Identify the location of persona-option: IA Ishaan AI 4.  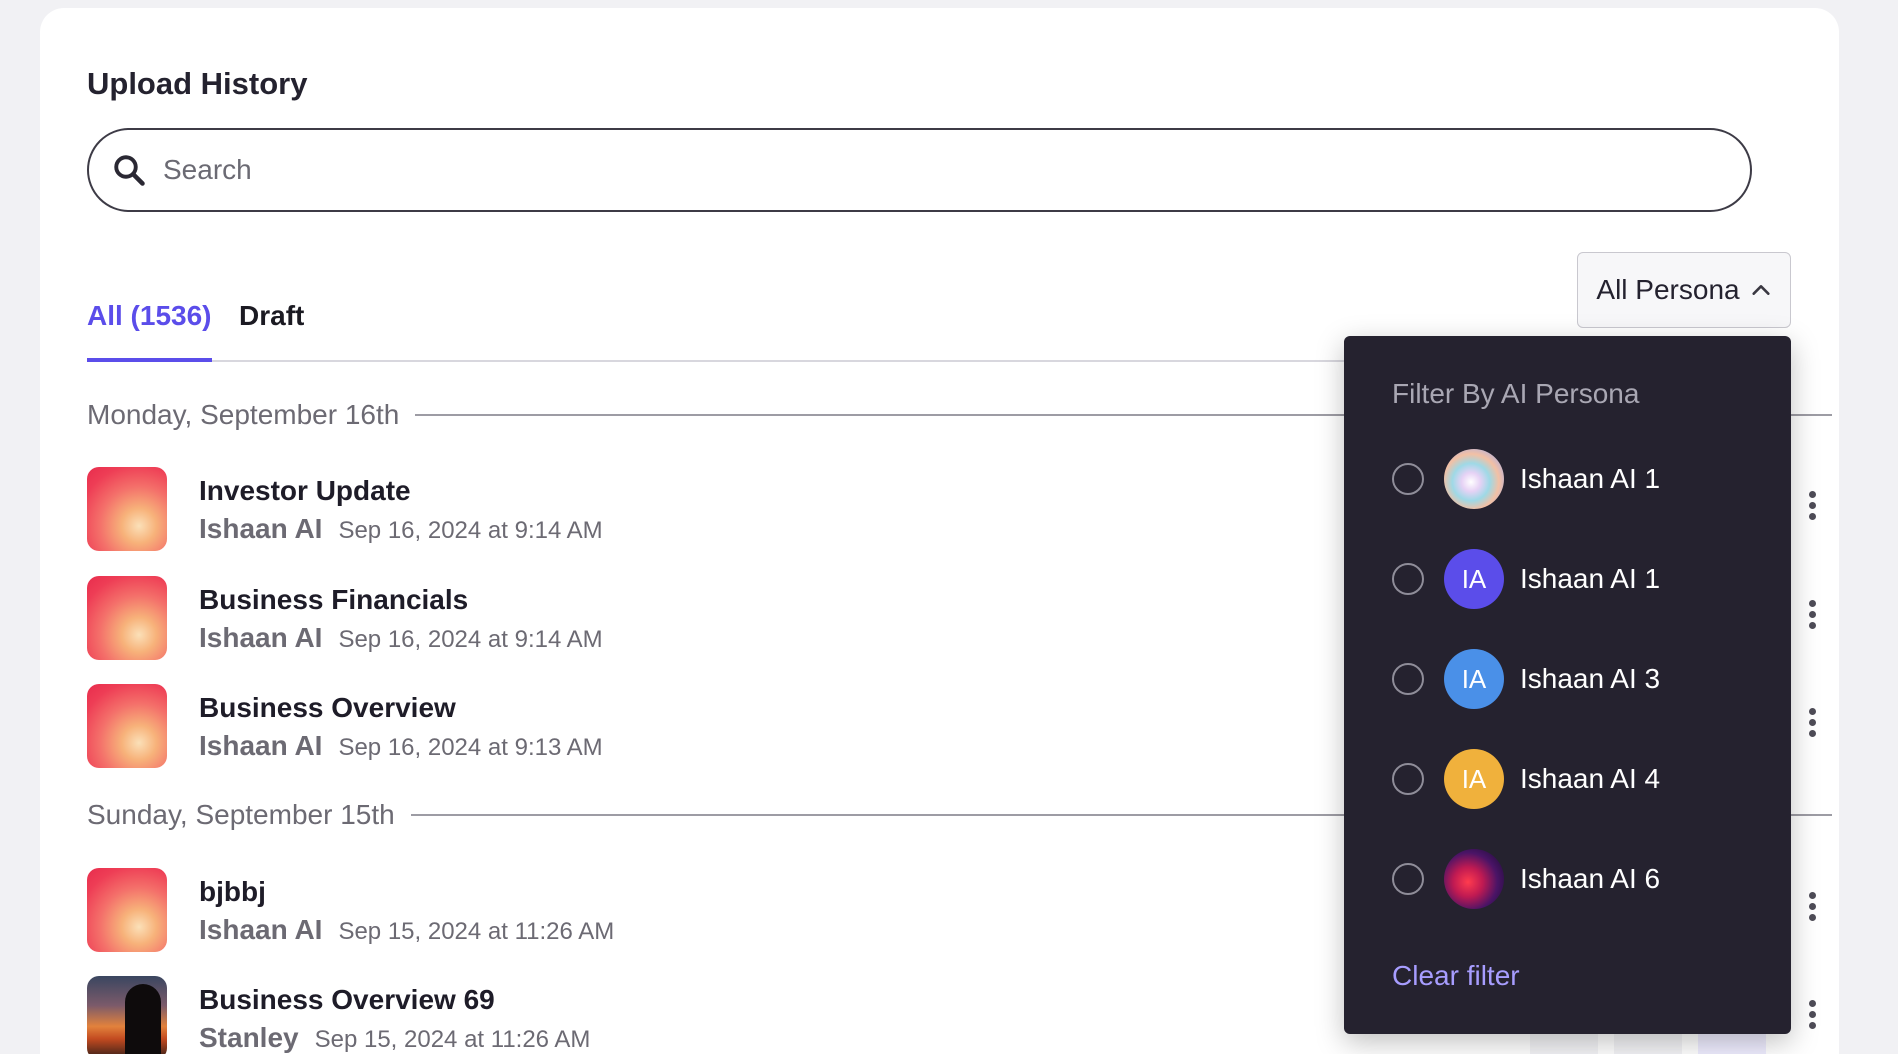
(1582, 779).